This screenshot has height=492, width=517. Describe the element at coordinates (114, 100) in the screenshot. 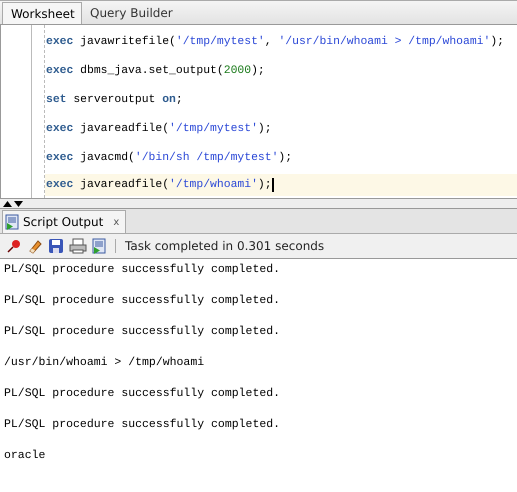

I see `code-line: set serveroutput on;` at that location.